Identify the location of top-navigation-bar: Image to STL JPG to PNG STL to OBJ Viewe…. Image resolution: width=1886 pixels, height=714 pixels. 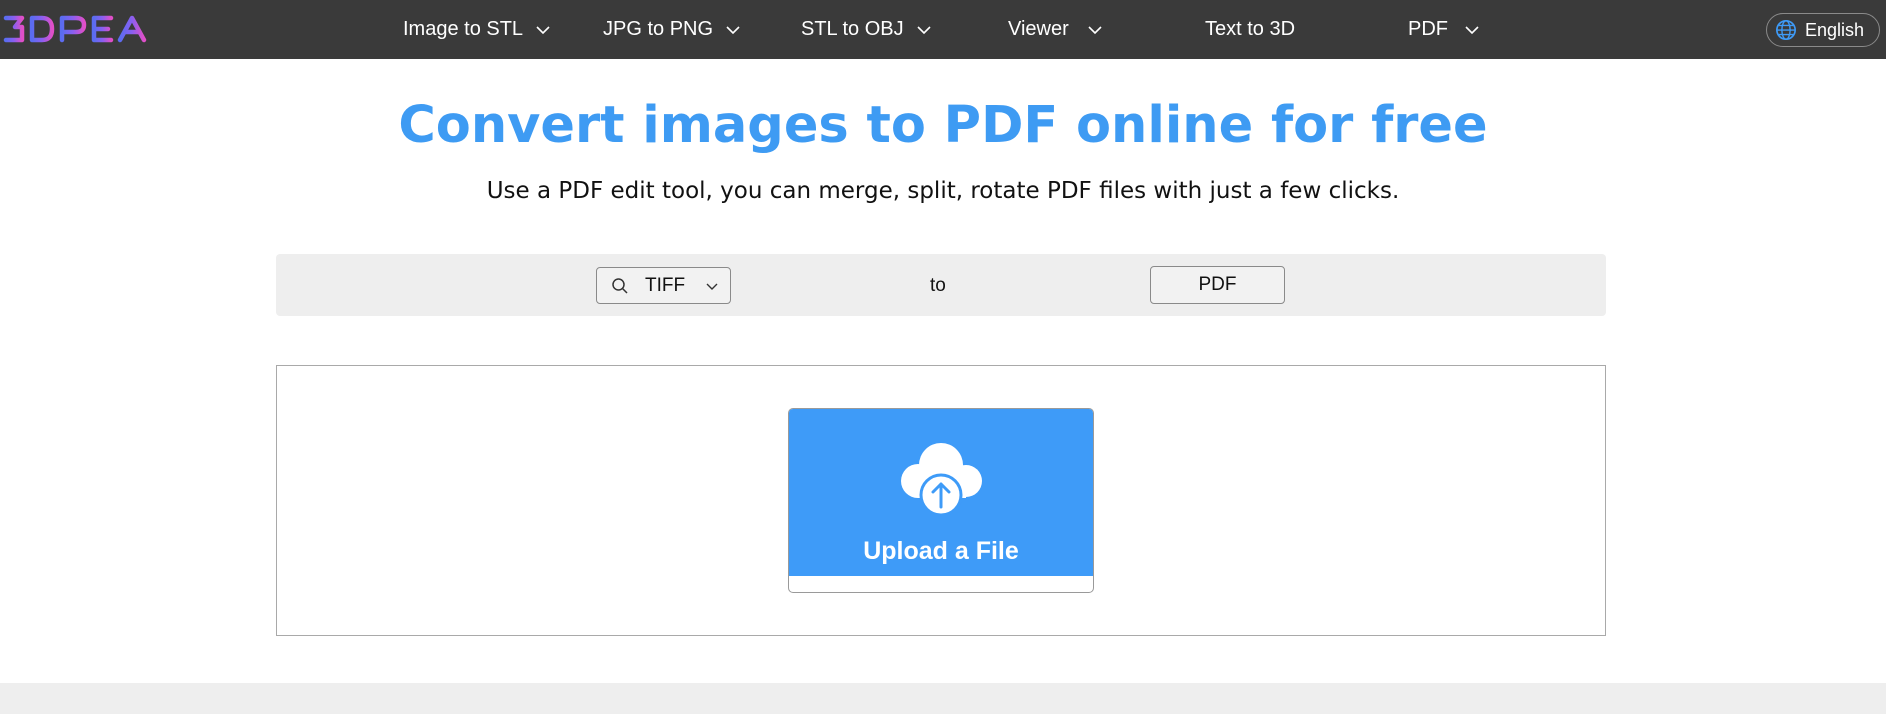
(943, 29).